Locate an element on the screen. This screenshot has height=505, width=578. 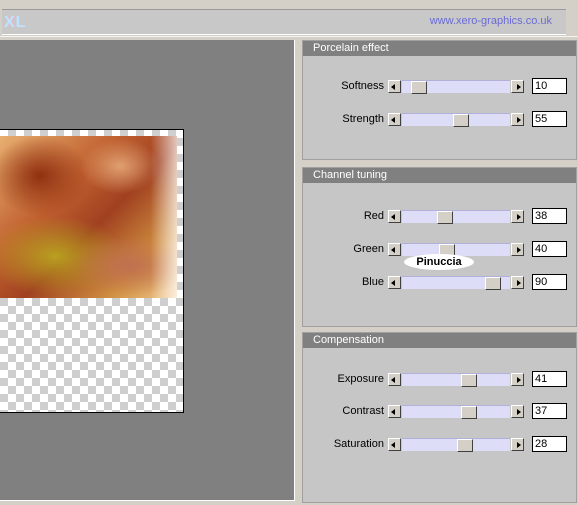
strength-slider is located at coordinates (456, 120).